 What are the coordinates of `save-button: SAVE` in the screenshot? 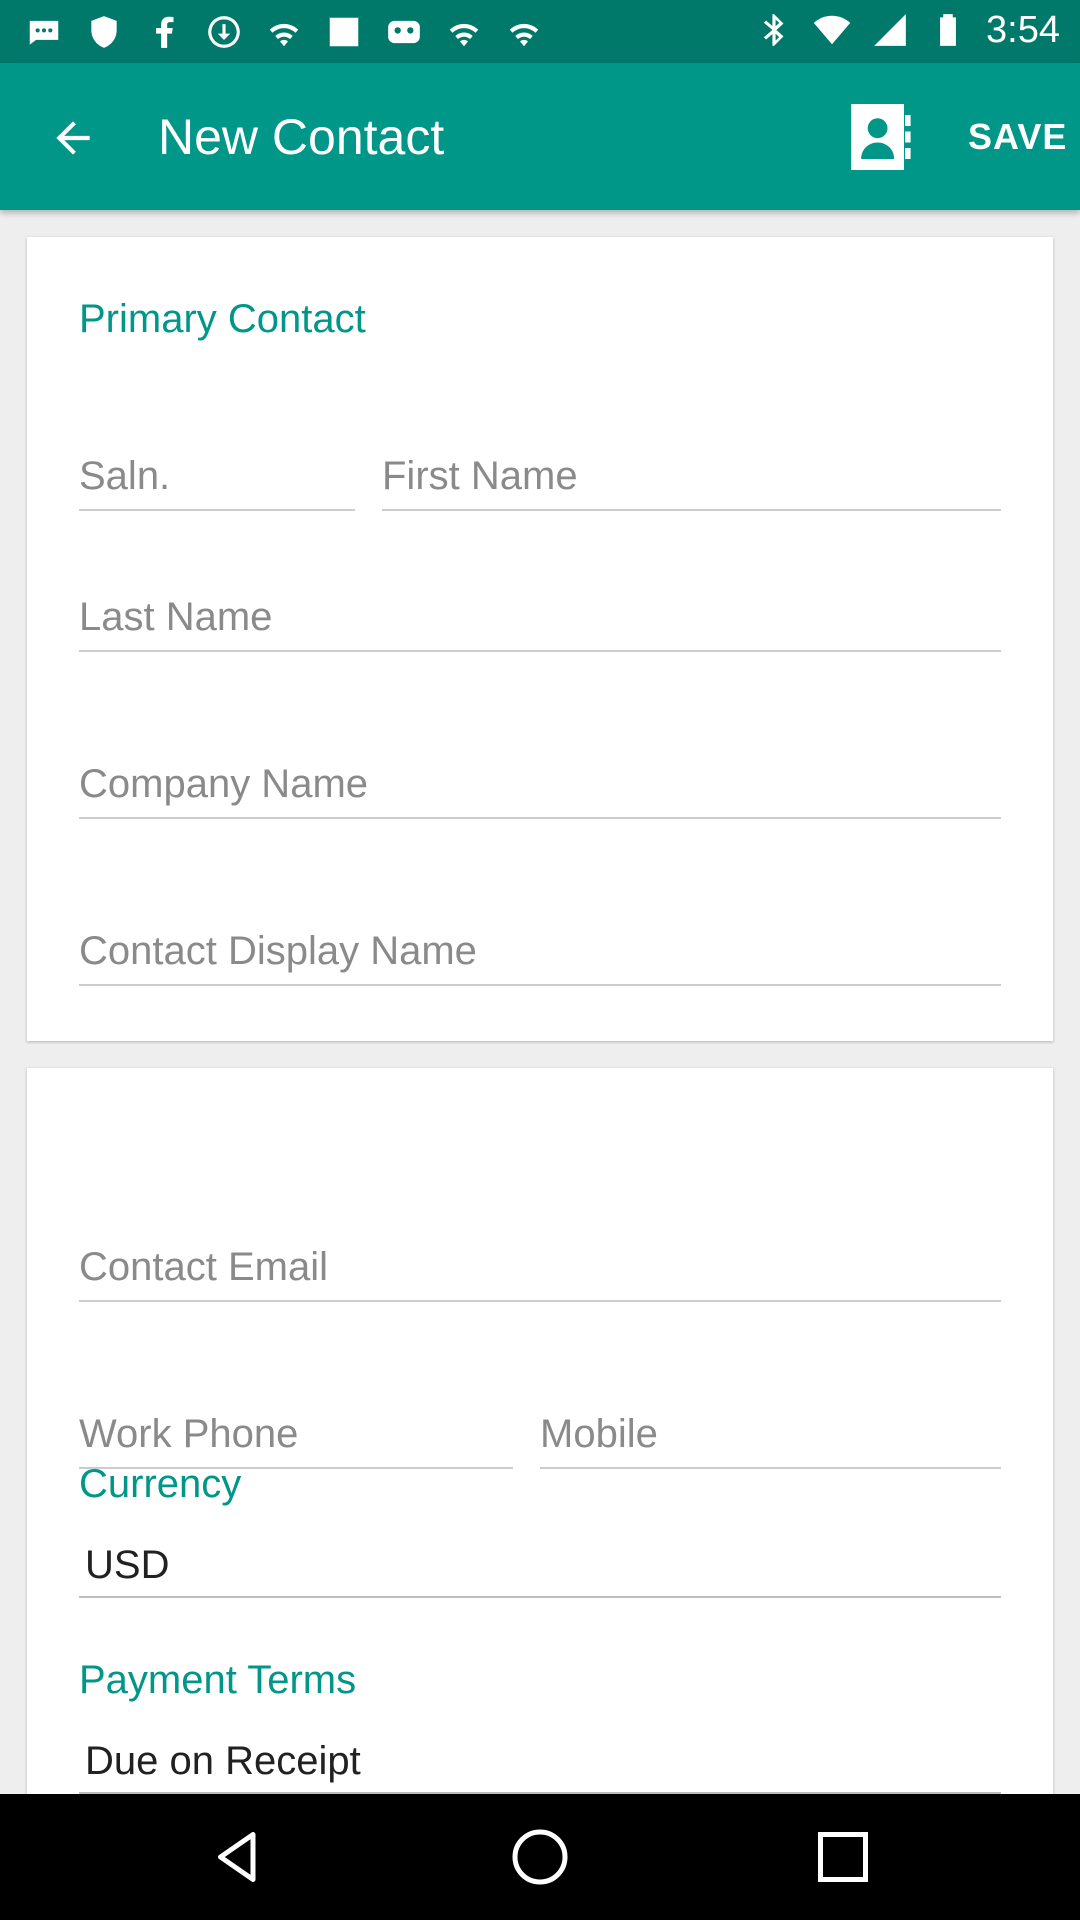 It's located at (1017, 137).